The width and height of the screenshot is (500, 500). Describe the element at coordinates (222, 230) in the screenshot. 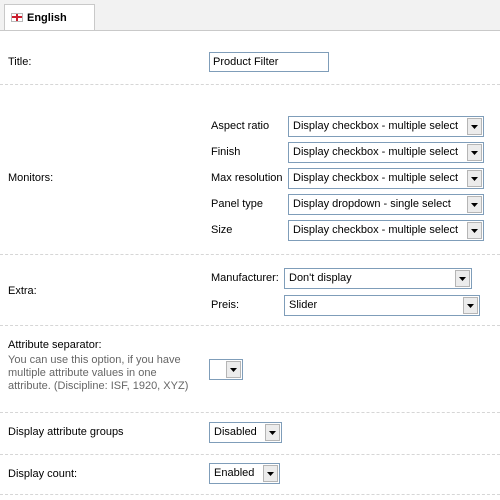

I see `size-label: Size` at that location.